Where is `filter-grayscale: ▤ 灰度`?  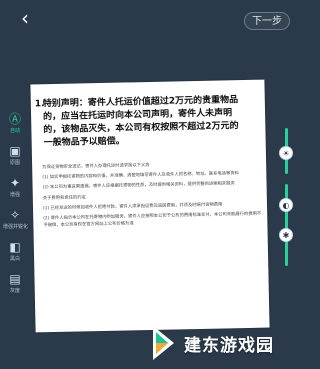 filter-grayscale: ▤ 灰度 is located at coordinates (15, 286).